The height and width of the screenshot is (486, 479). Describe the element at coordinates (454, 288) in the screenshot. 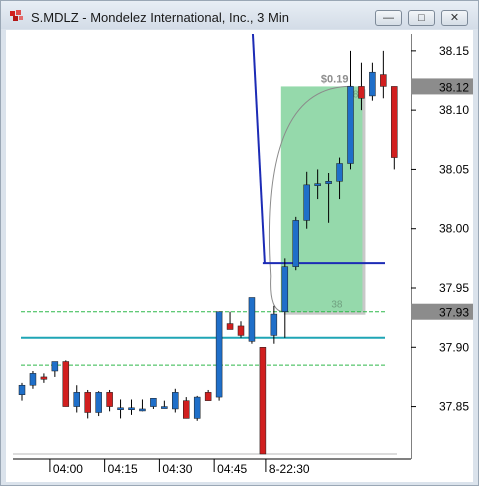

I see `price-tick-label: 37.95` at that location.